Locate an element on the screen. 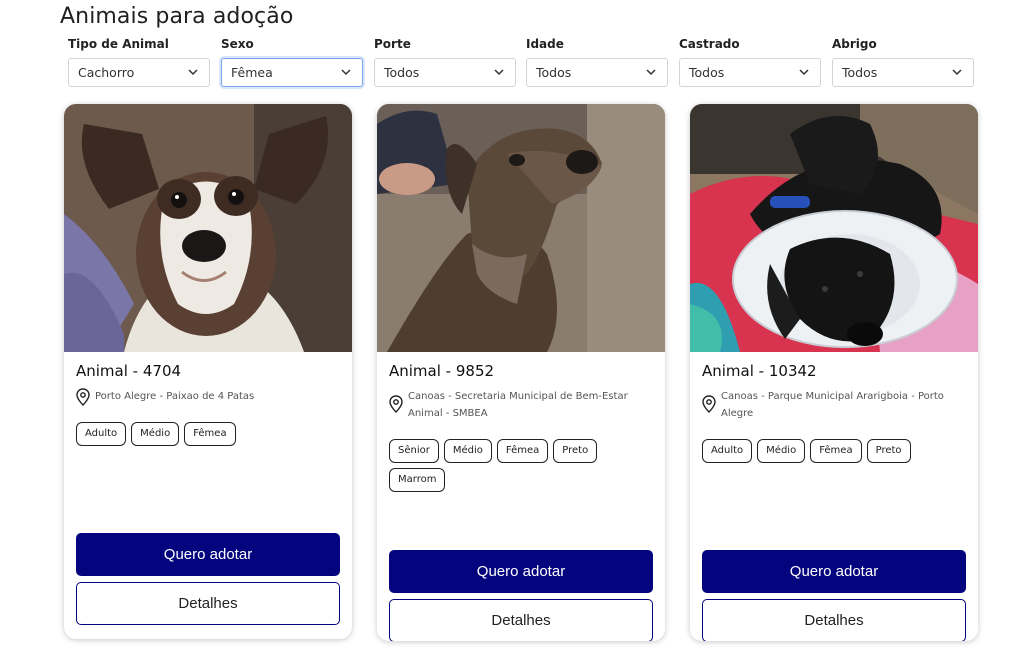  senior-dark-dog-photo is located at coordinates (521, 228).